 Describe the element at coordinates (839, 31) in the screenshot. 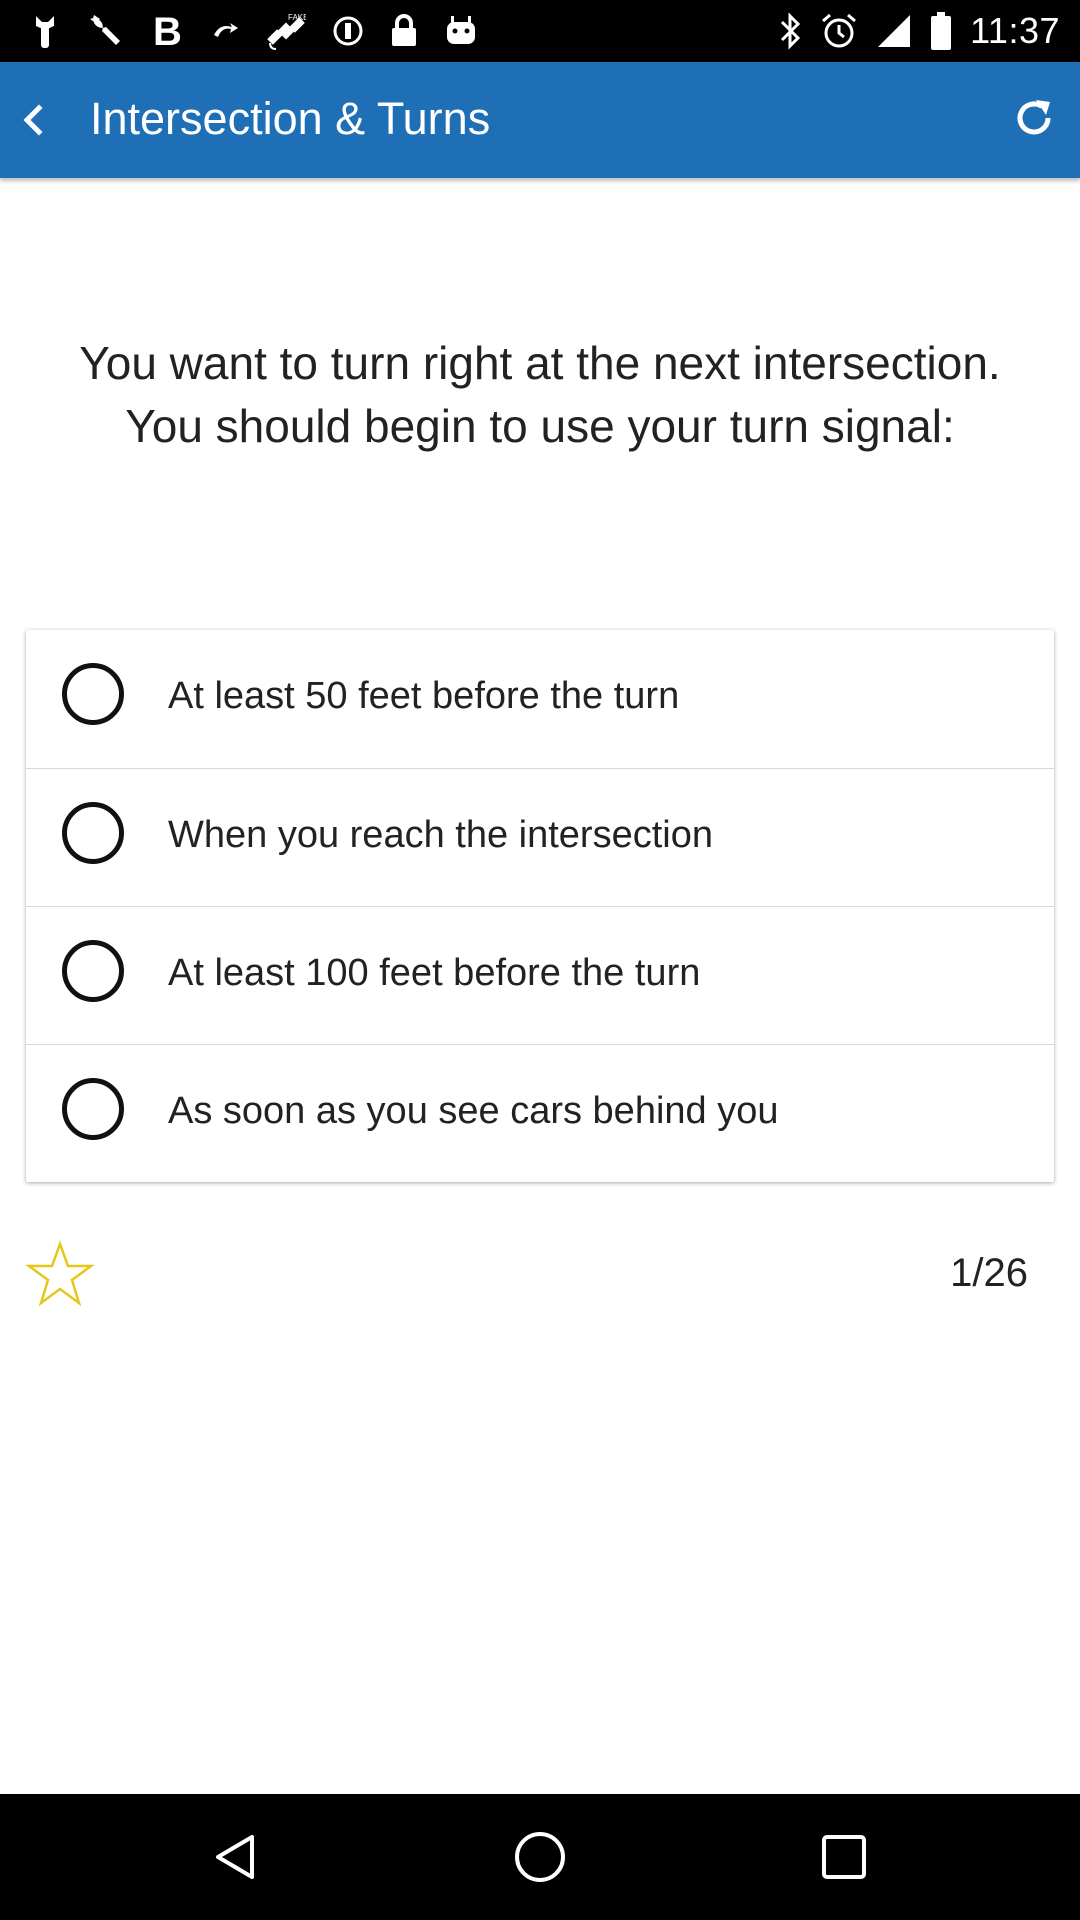

I see `alarm-icon` at that location.